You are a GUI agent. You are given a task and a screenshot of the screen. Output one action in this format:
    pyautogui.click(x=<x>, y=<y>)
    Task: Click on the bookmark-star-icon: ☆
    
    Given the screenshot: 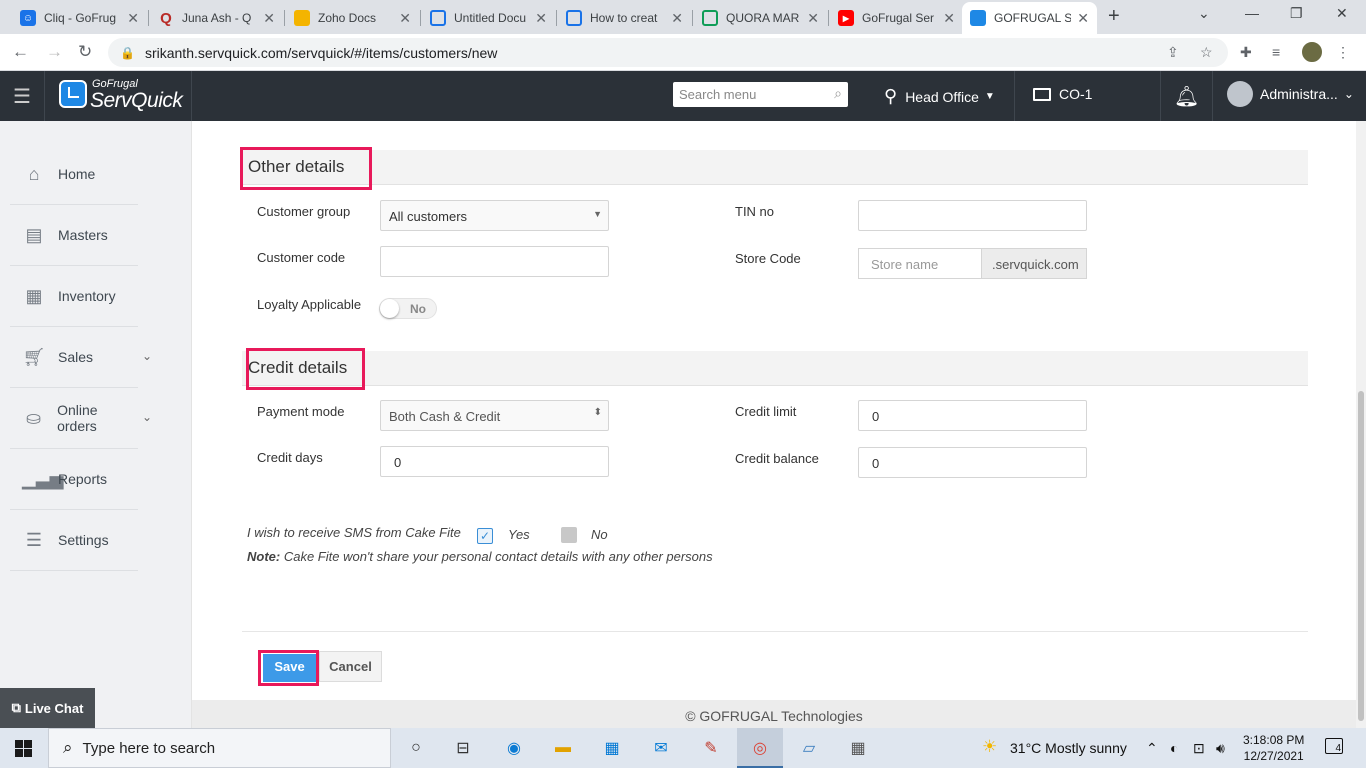 What is the action you would take?
    pyautogui.click(x=1206, y=52)
    